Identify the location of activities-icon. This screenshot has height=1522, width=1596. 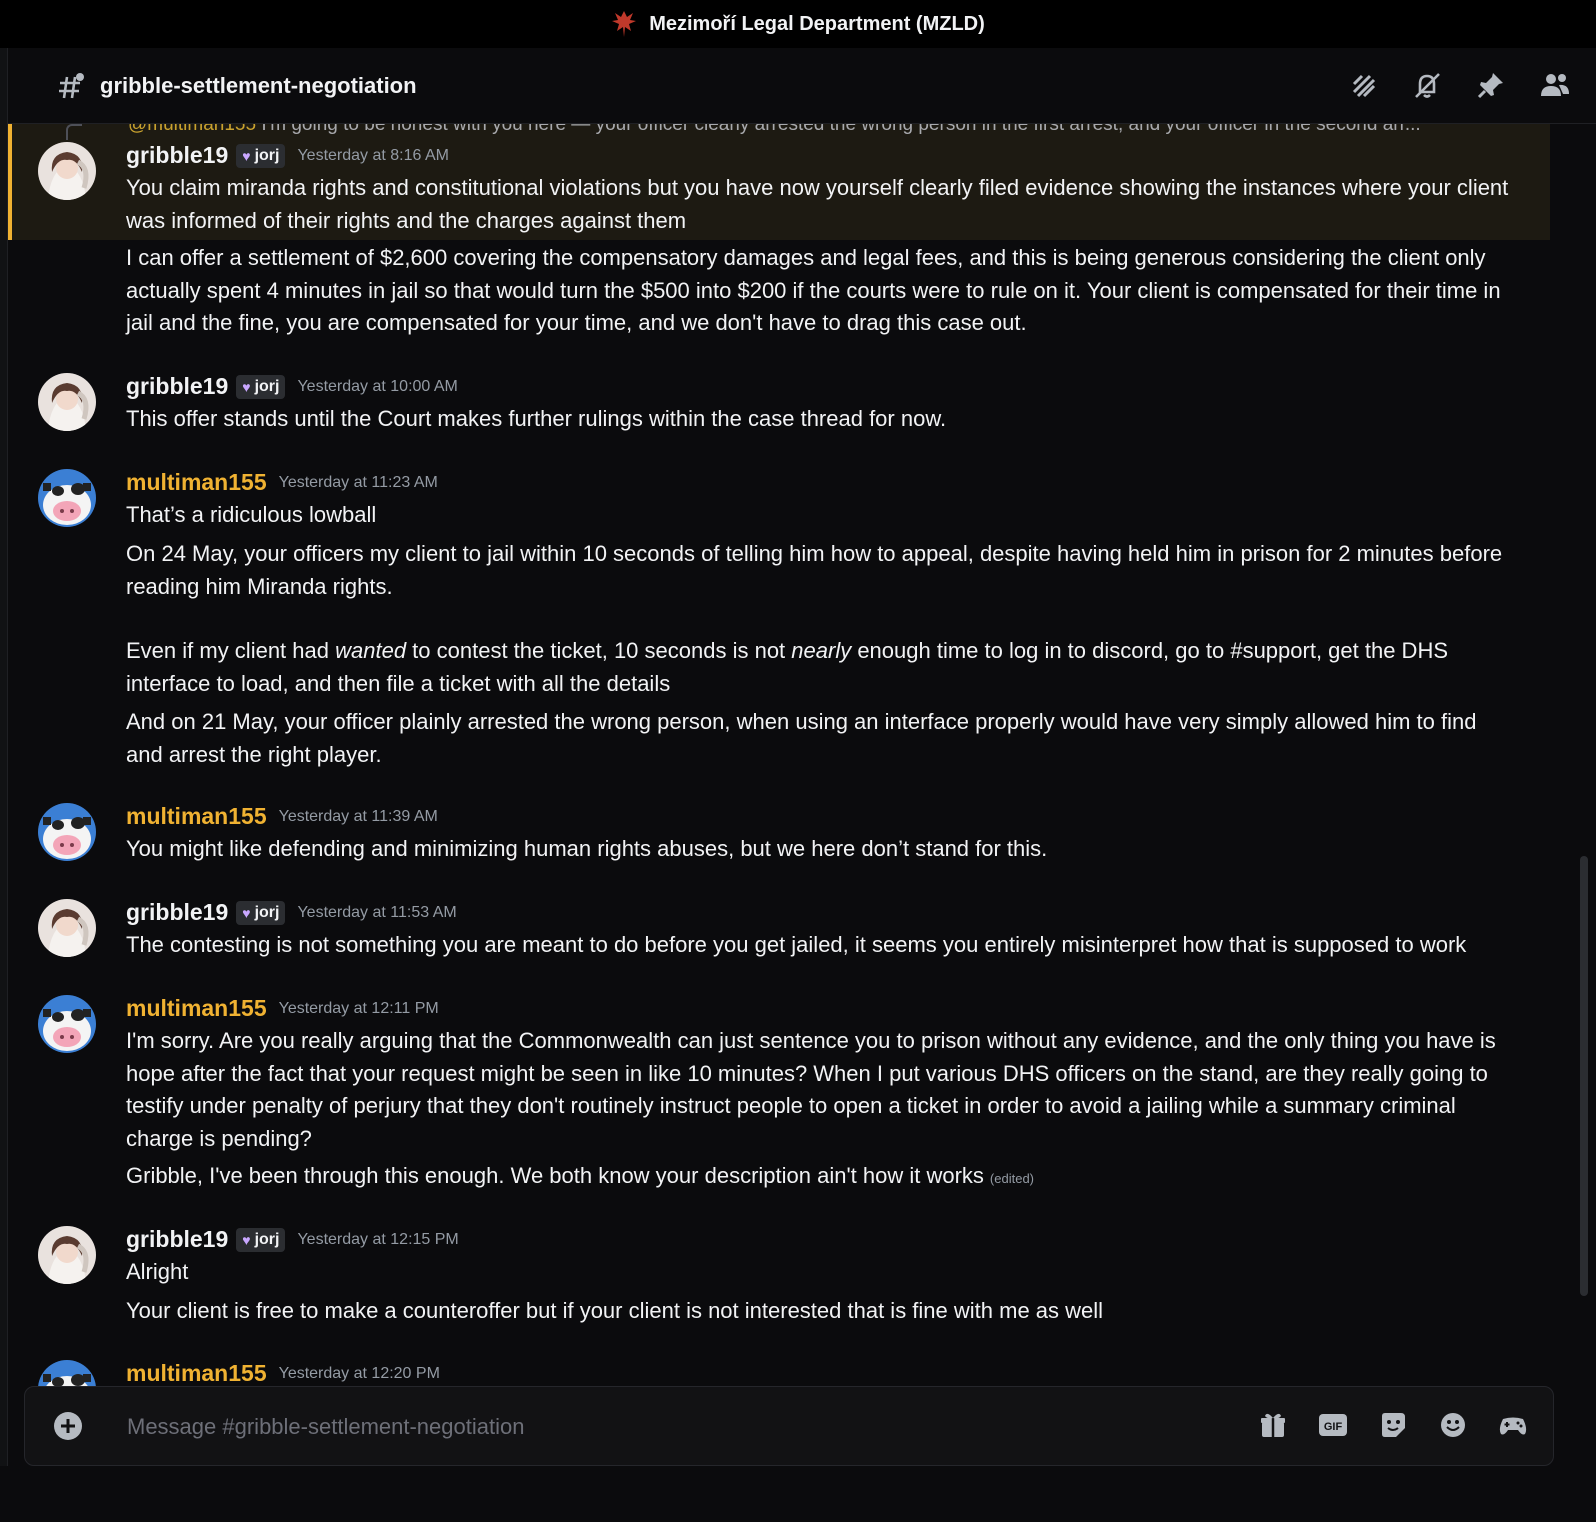
(1513, 1425).